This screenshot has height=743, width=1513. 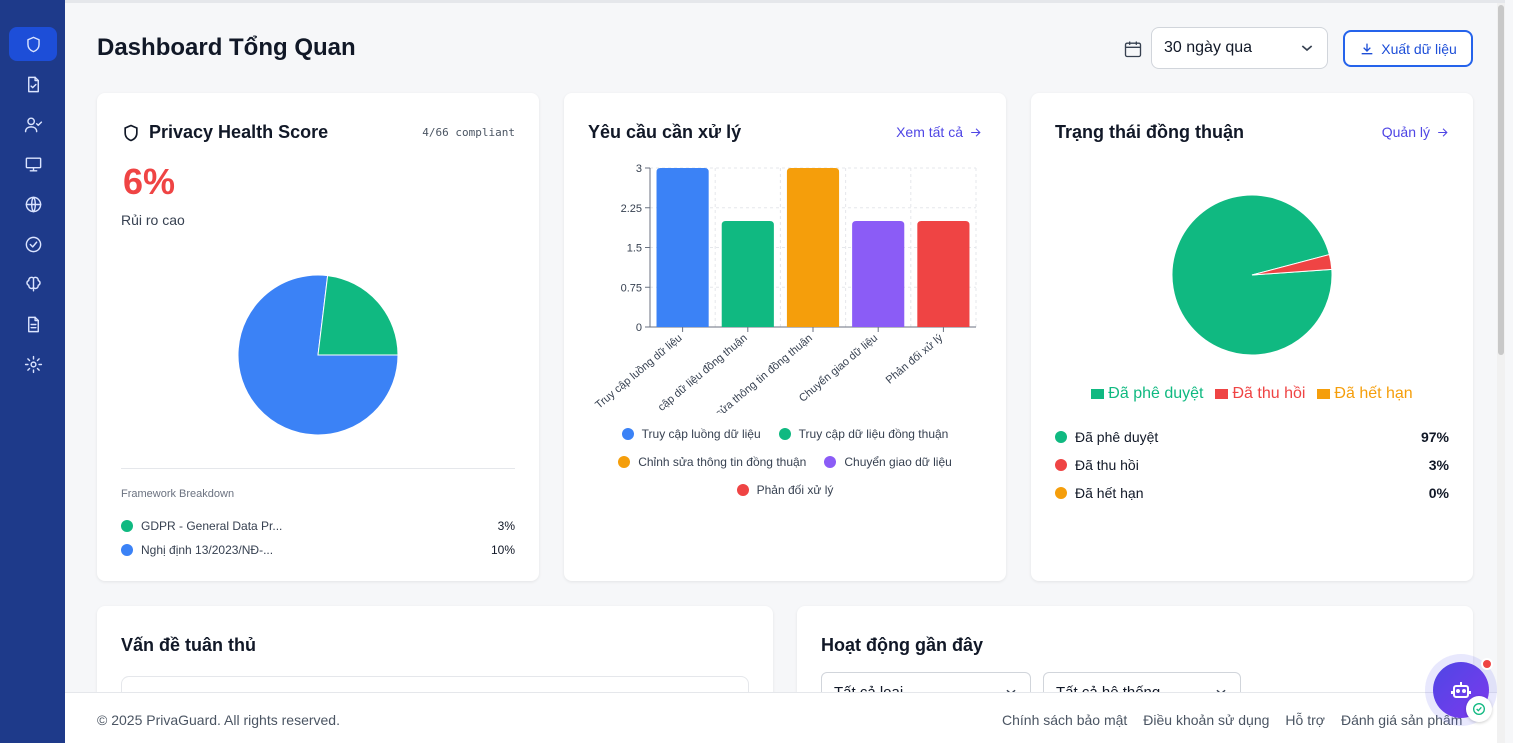 I want to click on sidebar-item-compliance, so click(x=33, y=244).